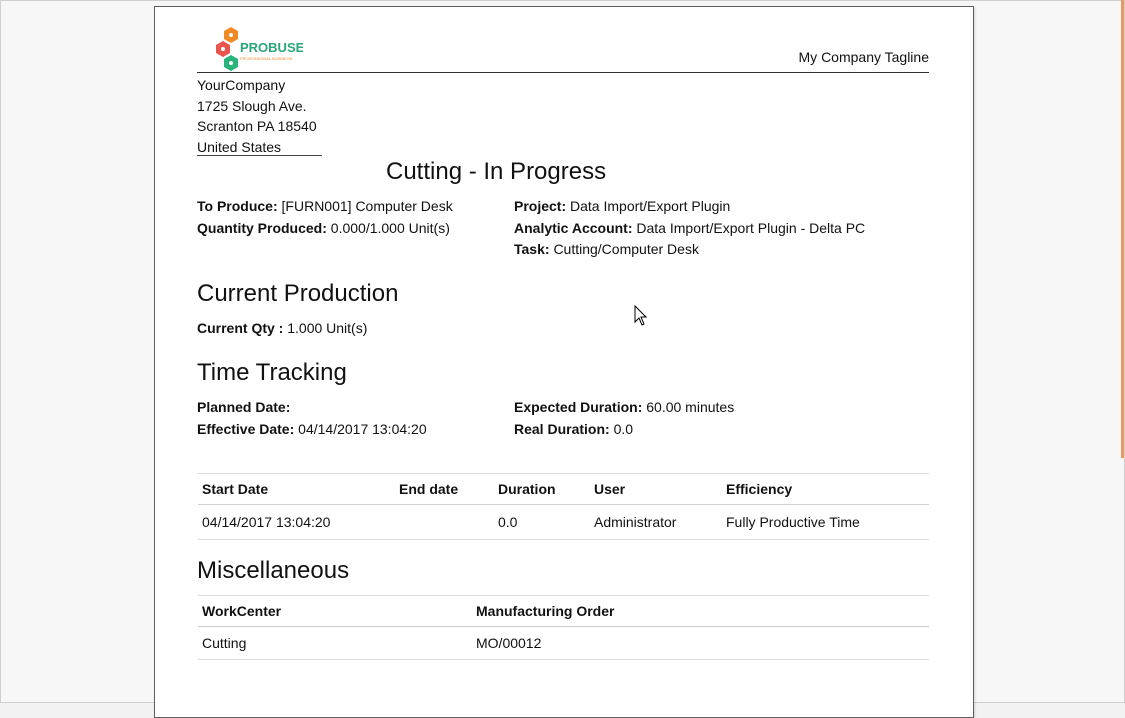 Image resolution: width=1125 pixels, height=718 pixels. I want to click on analytic-account-value: Data Import/Export Plugin - Delta PC, so click(751, 228).